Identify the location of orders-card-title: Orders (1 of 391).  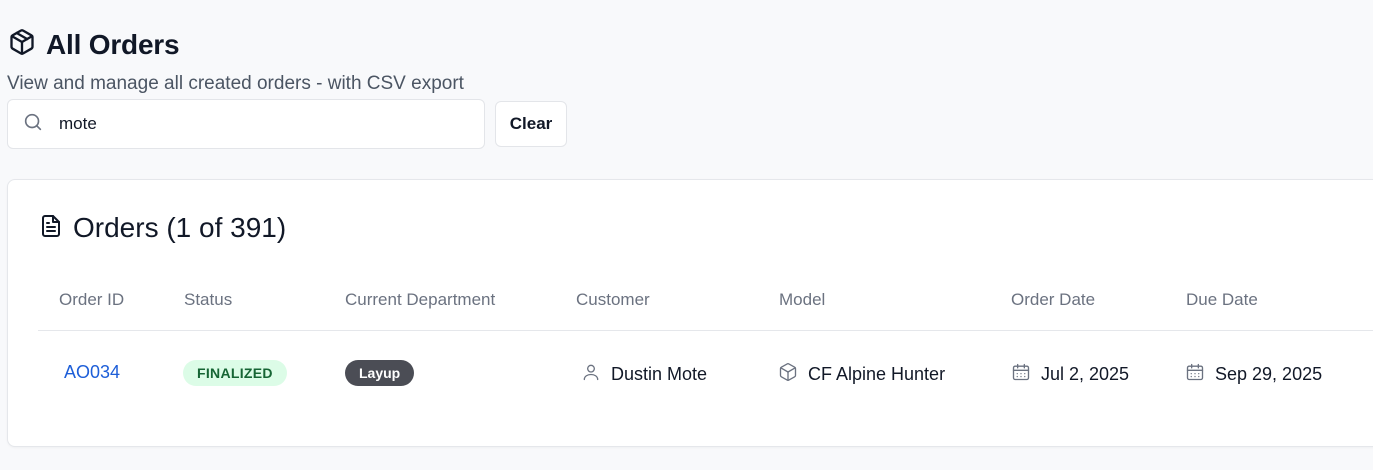
(180, 227).